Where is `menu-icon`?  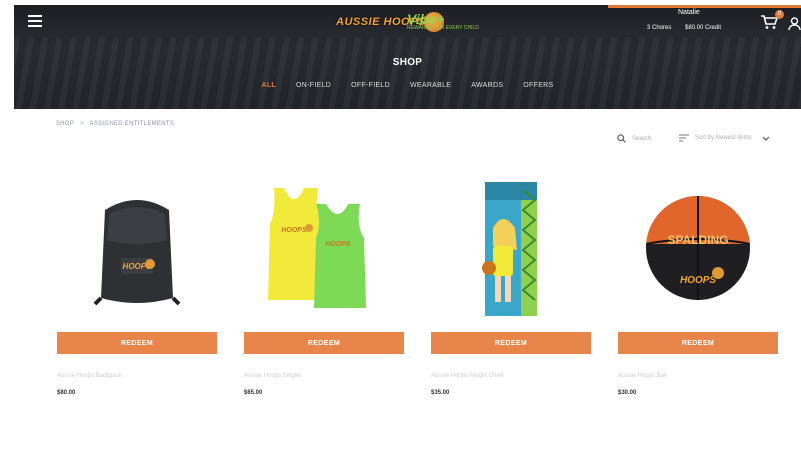 menu-icon is located at coordinates (35, 21).